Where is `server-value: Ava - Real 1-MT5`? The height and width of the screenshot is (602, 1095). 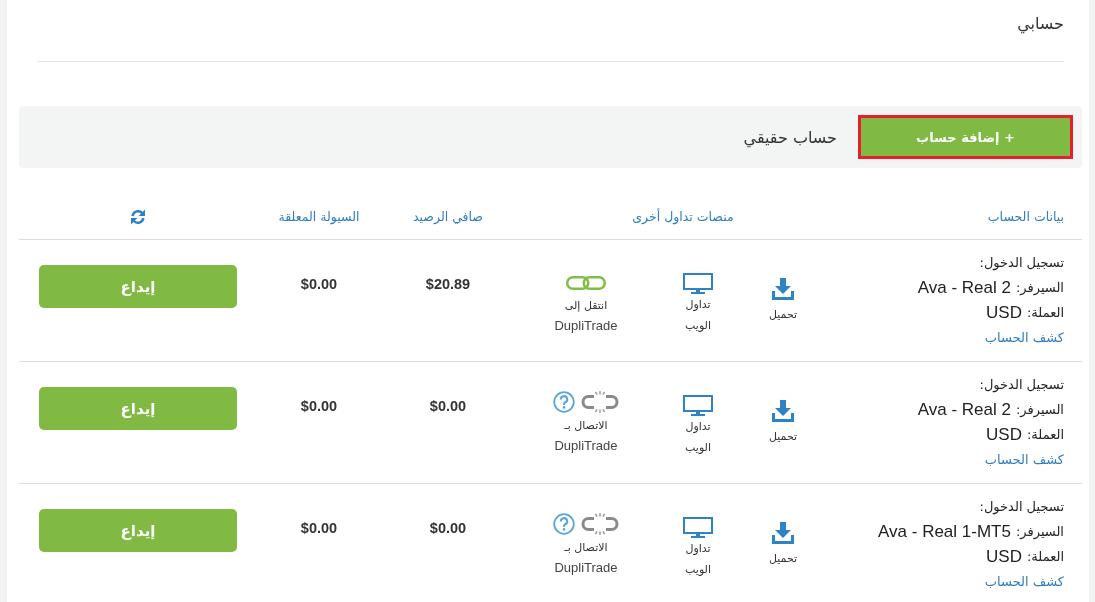
server-value: Ava - Real 1-MT5 is located at coordinates (944, 531).